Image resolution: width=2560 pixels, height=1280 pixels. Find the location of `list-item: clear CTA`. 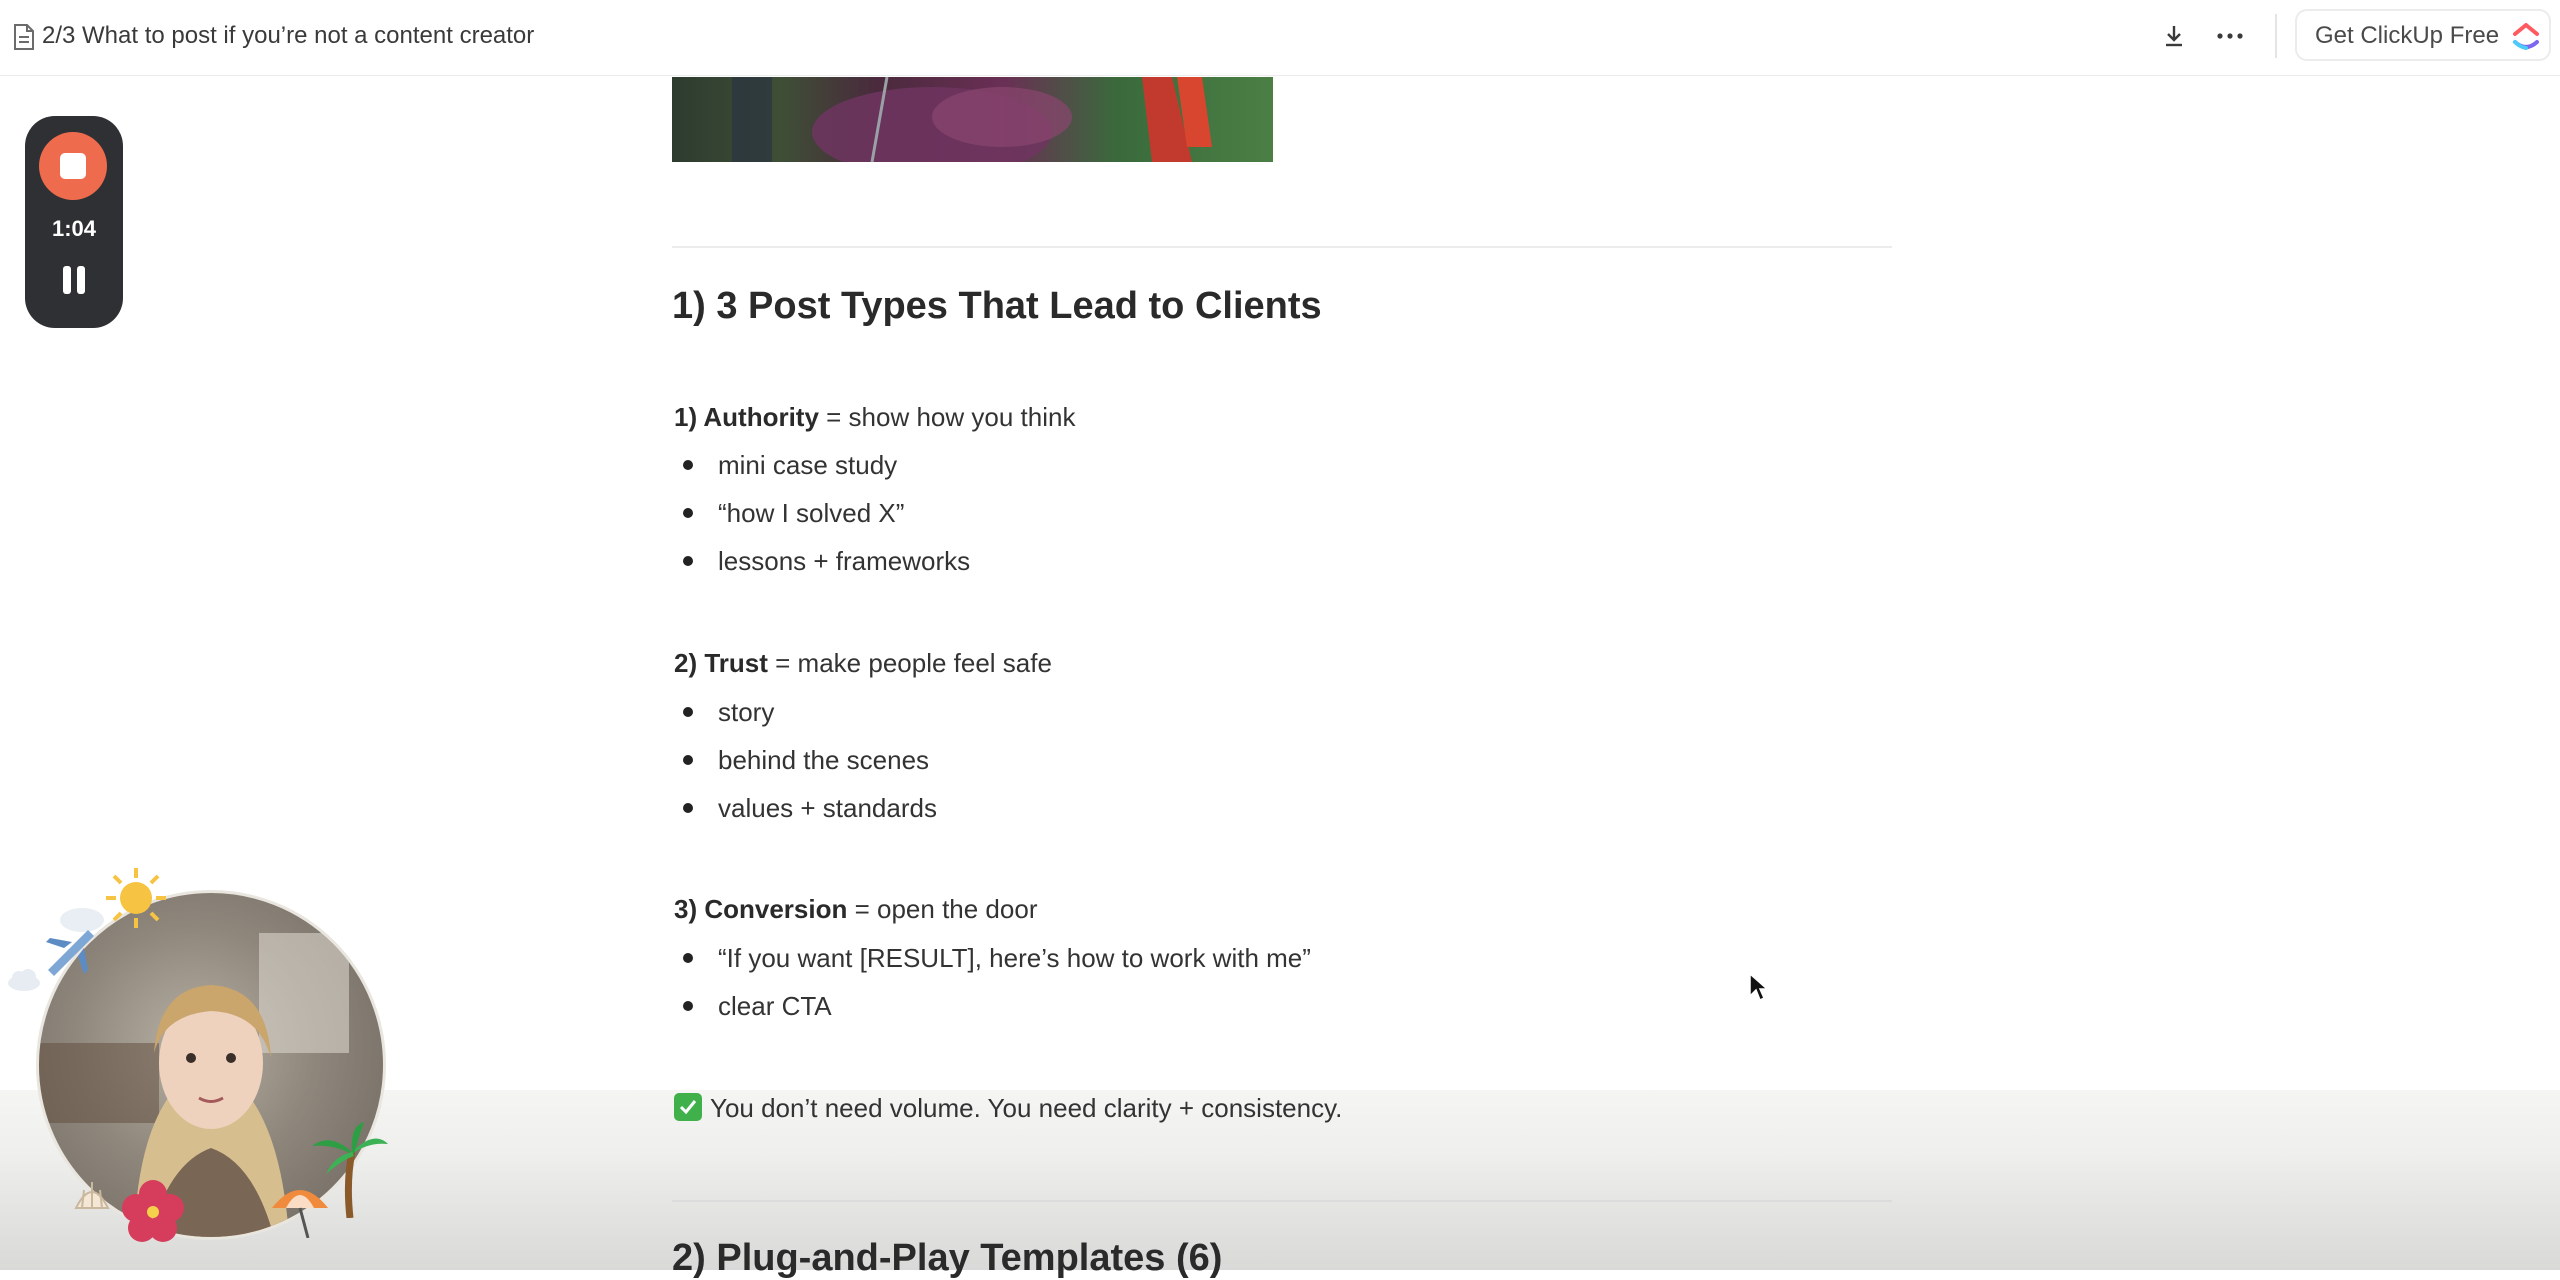

list-item: clear CTA is located at coordinates (775, 1006).